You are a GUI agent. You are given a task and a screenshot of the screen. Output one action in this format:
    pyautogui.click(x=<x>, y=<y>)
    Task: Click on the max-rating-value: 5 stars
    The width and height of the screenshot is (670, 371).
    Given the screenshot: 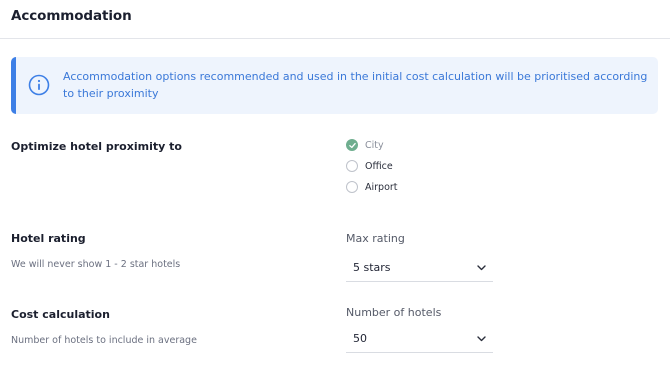 What is the action you would take?
    pyautogui.click(x=372, y=267)
    